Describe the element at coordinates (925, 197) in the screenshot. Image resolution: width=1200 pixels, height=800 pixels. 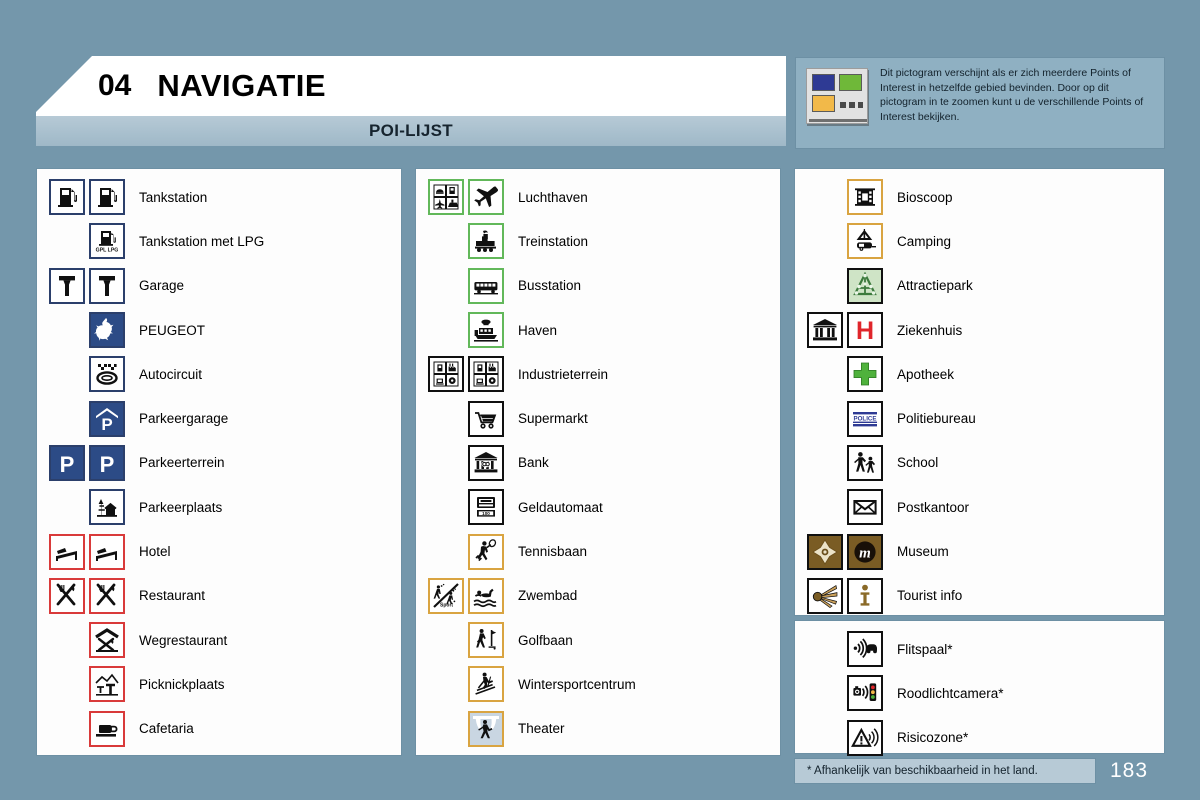
I see `poi-label: Bioscoop` at that location.